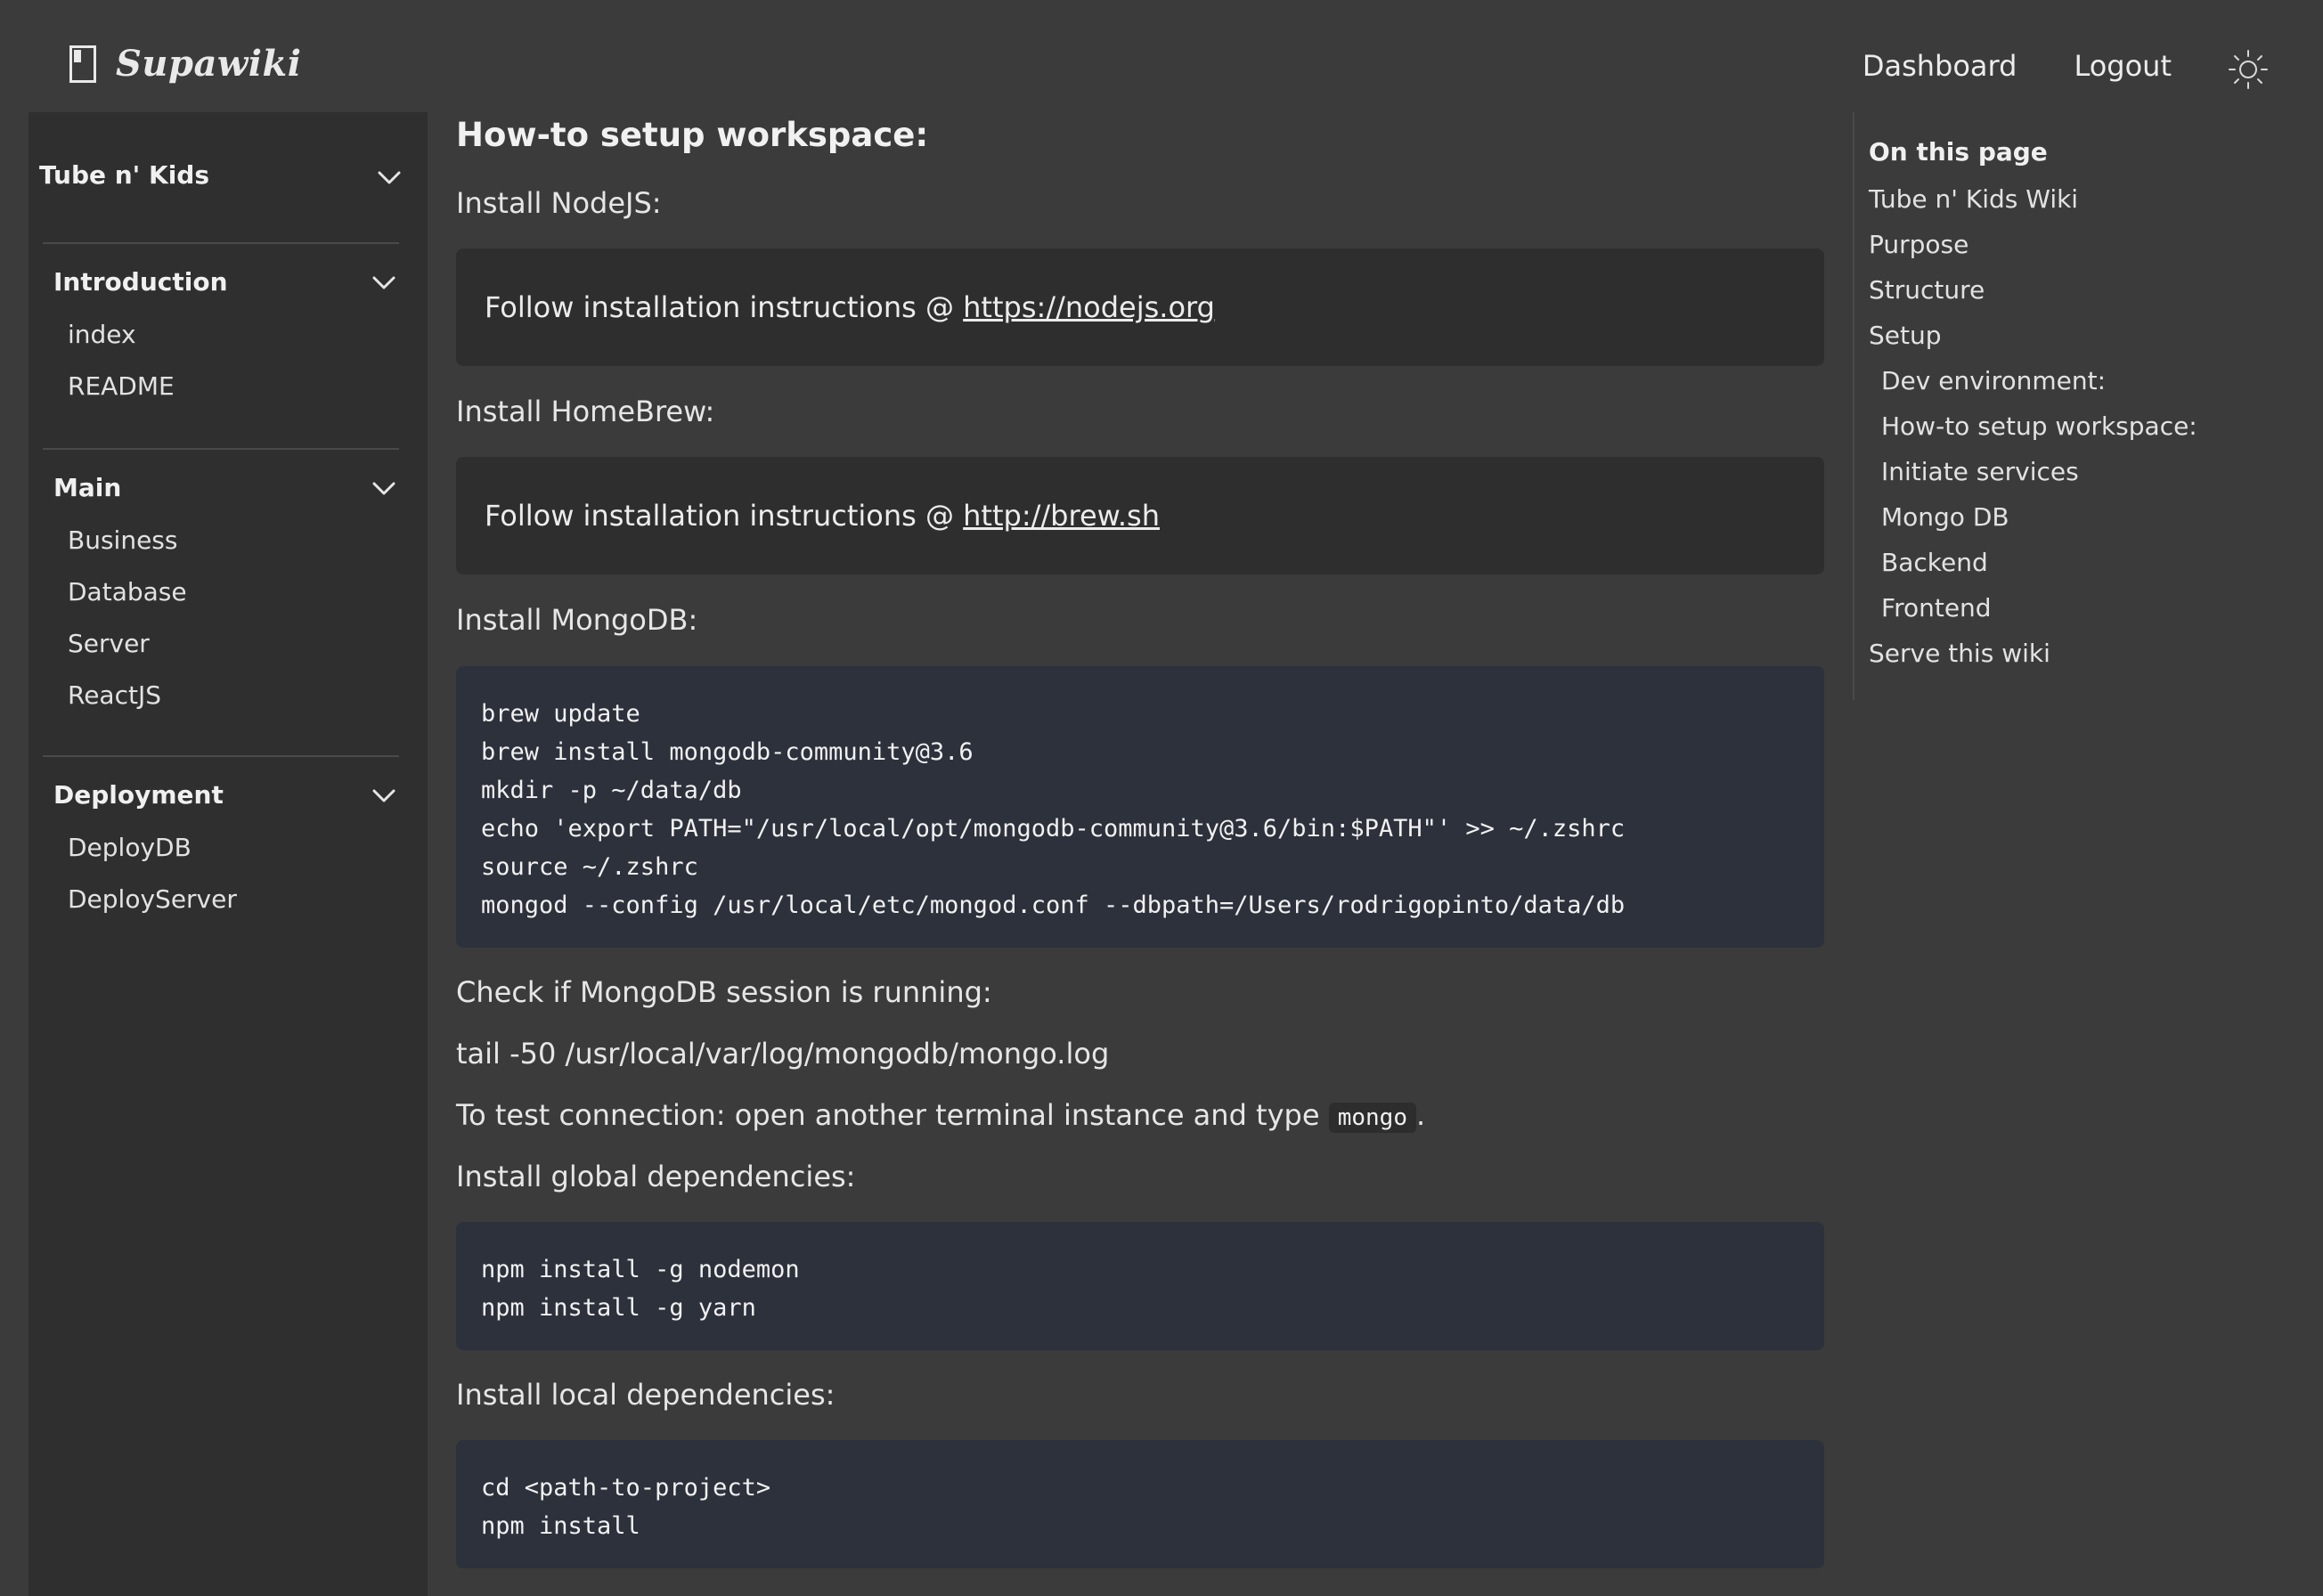  What do you see at coordinates (140, 282) in the screenshot?
I see `sidebar-section-label: Introduction` at bounding box center [140, 282].